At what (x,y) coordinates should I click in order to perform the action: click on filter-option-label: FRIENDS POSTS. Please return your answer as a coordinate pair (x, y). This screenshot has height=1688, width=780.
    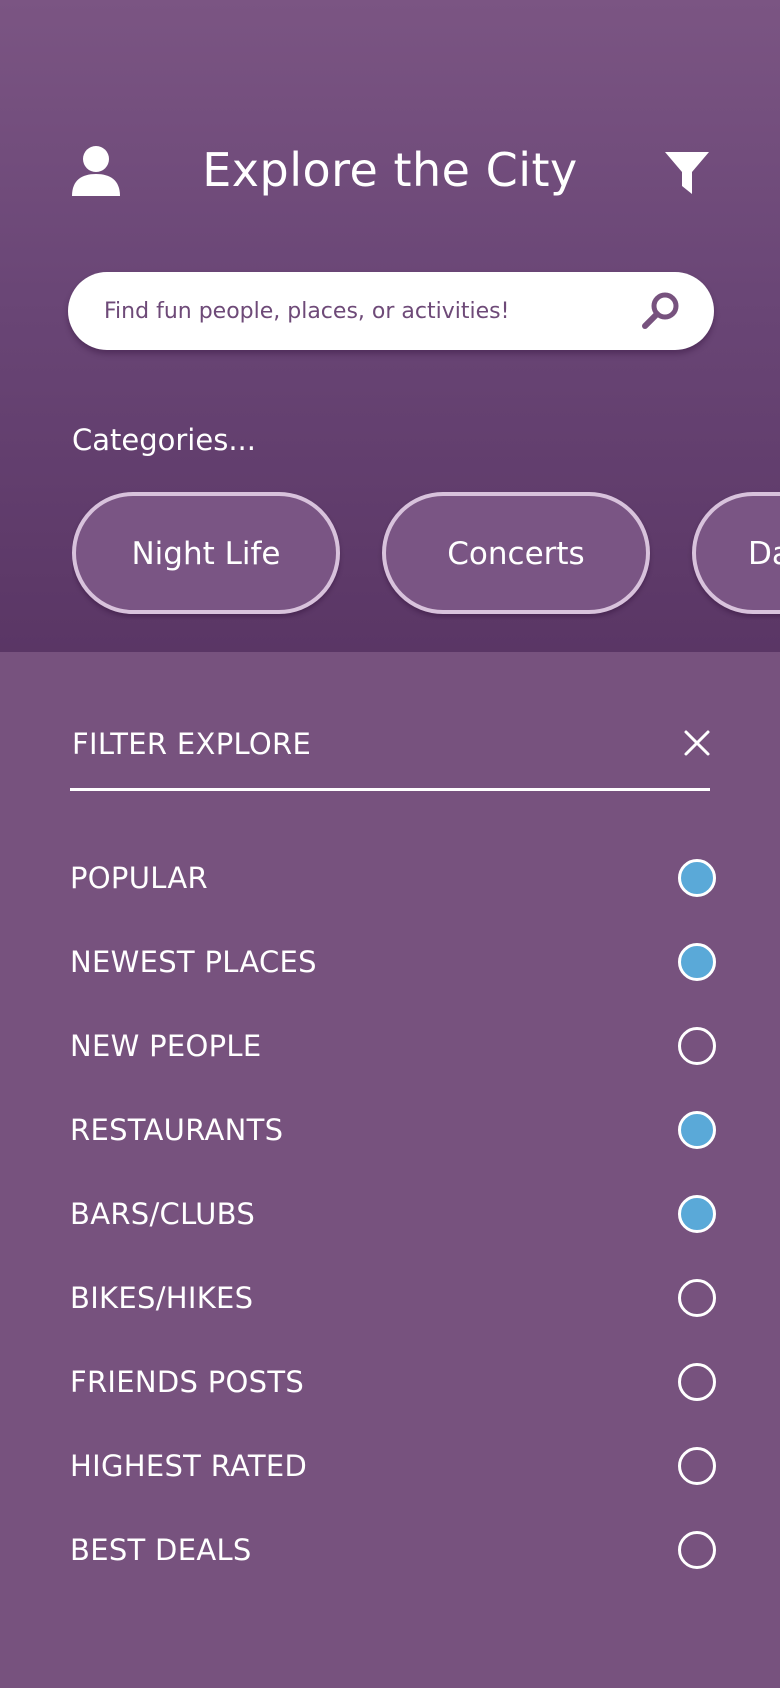
    Looking at the image, I should click on (187, 1382).